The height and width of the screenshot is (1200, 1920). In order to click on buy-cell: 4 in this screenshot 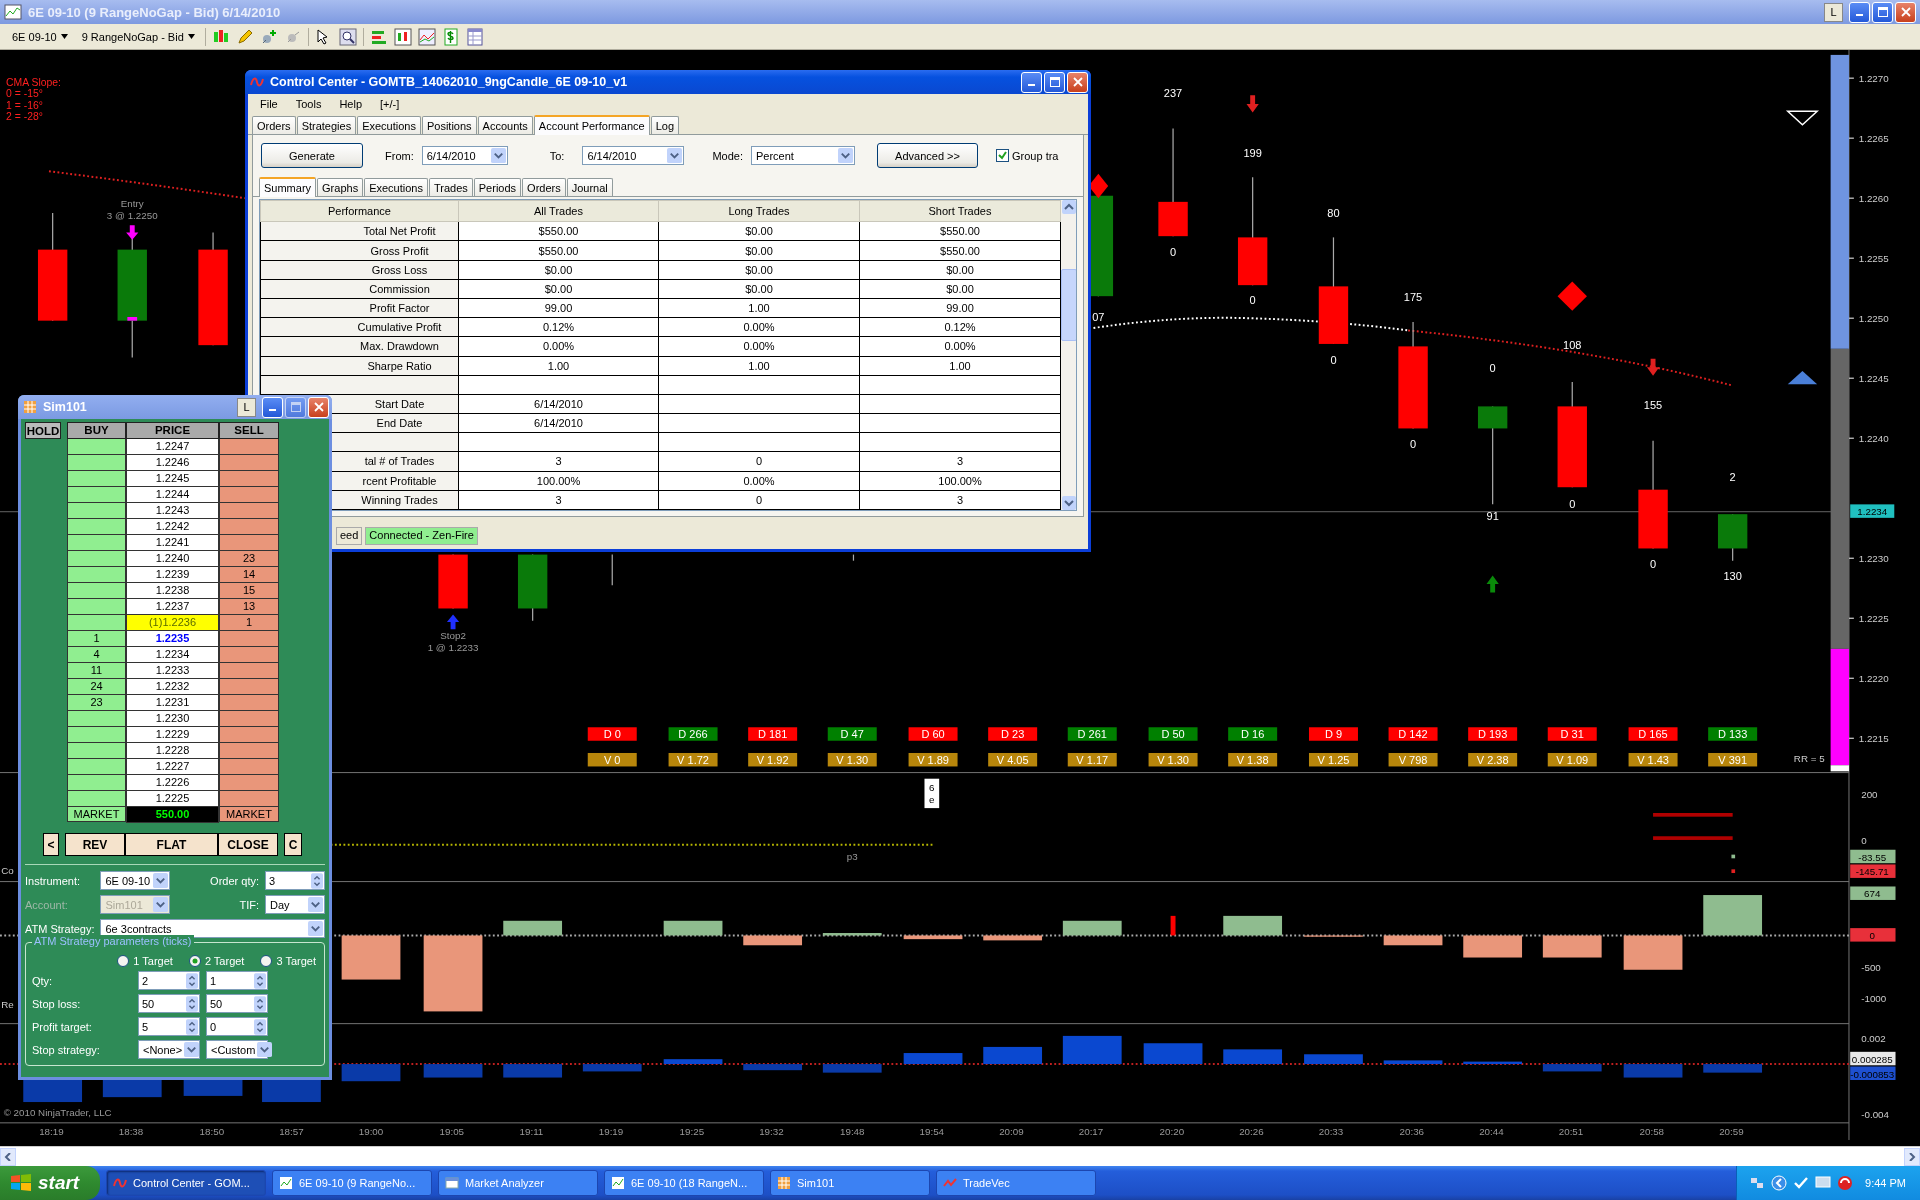, I will do `click(96, 655)`.